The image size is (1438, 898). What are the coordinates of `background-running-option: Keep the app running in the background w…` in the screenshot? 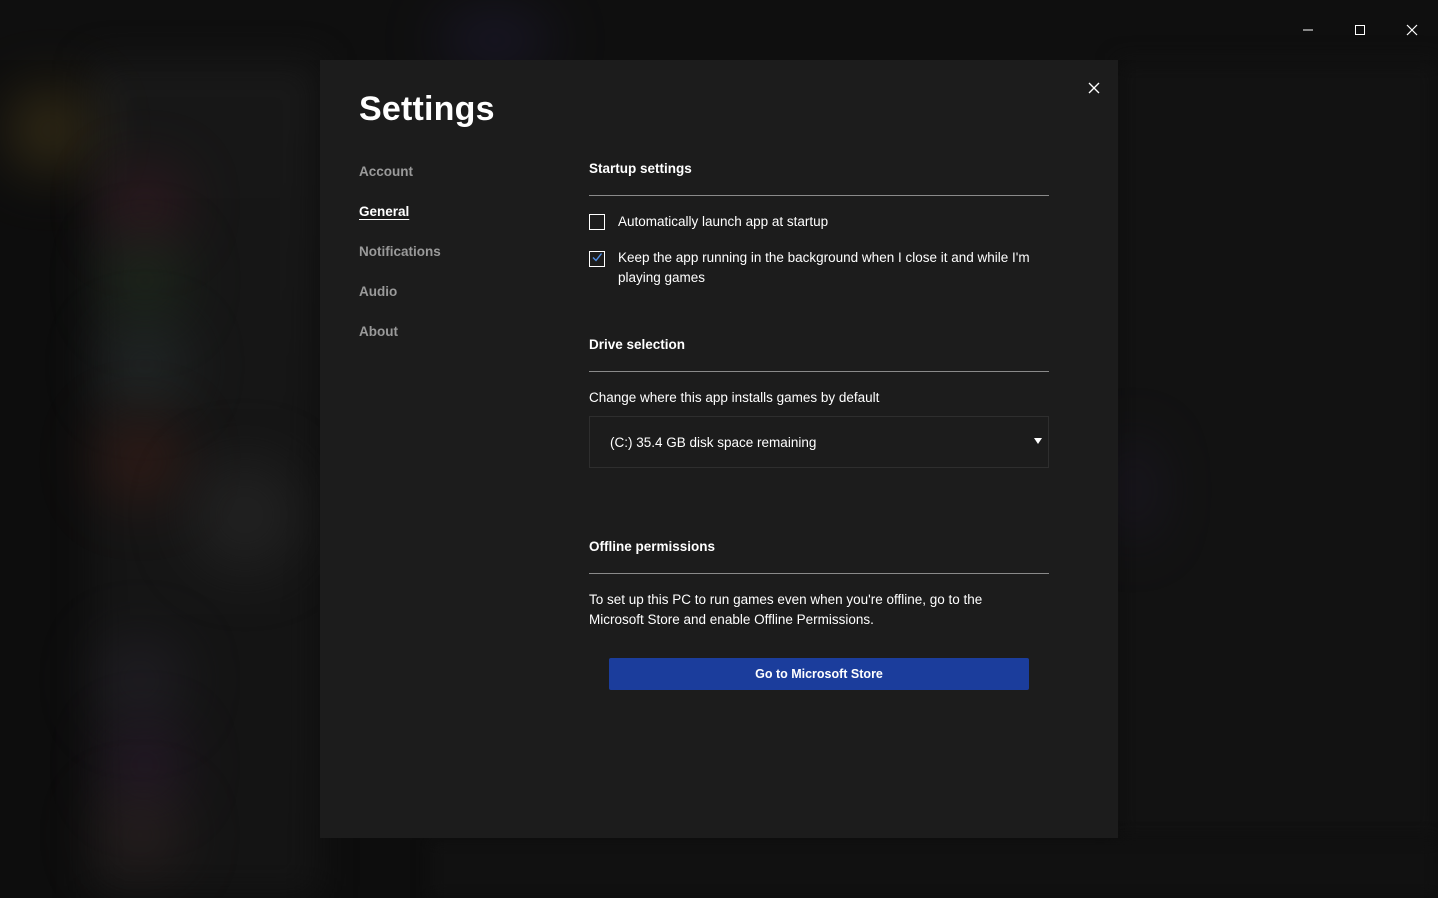 It's located at (819, 268).